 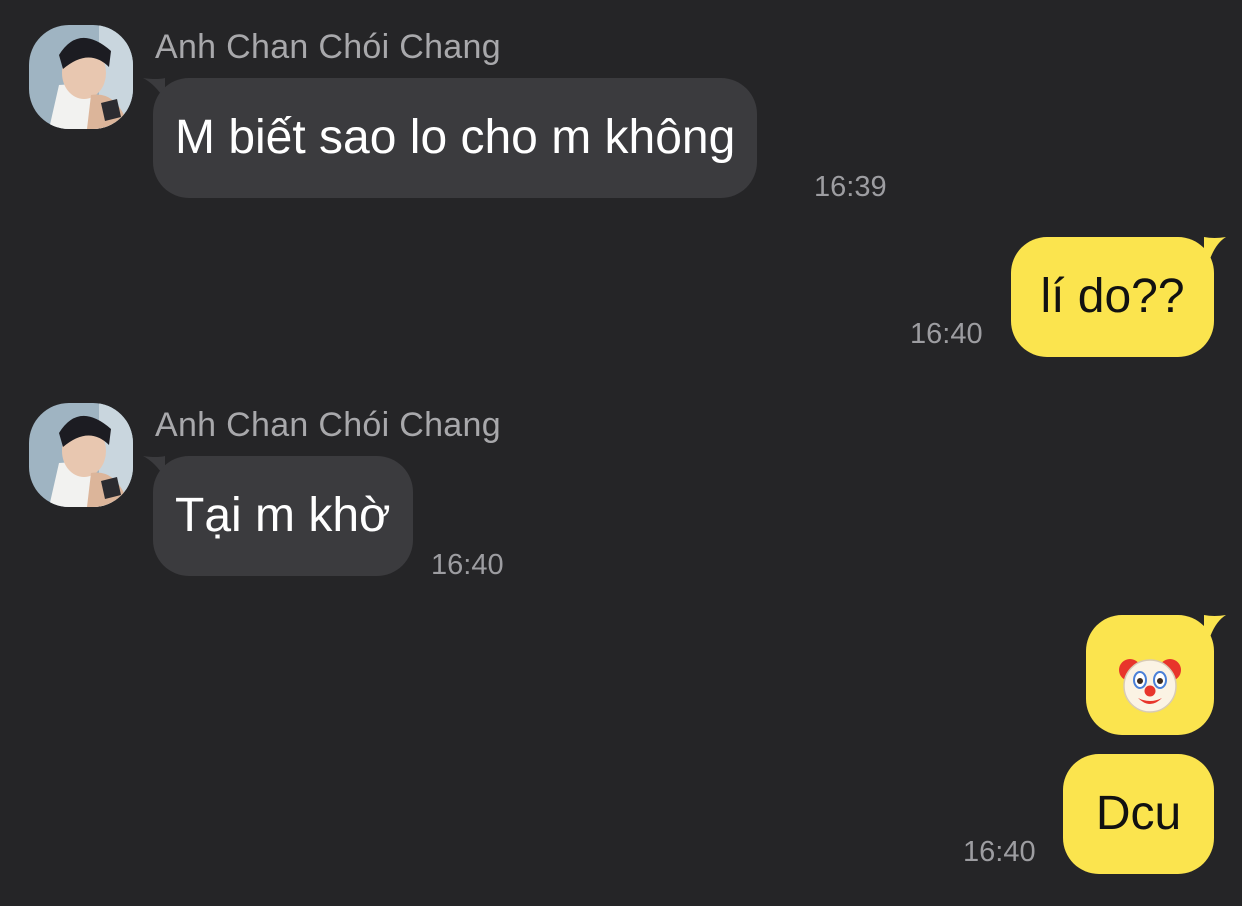 I want to click on message-text: Tại m khờ, so click(x=283, y=515).